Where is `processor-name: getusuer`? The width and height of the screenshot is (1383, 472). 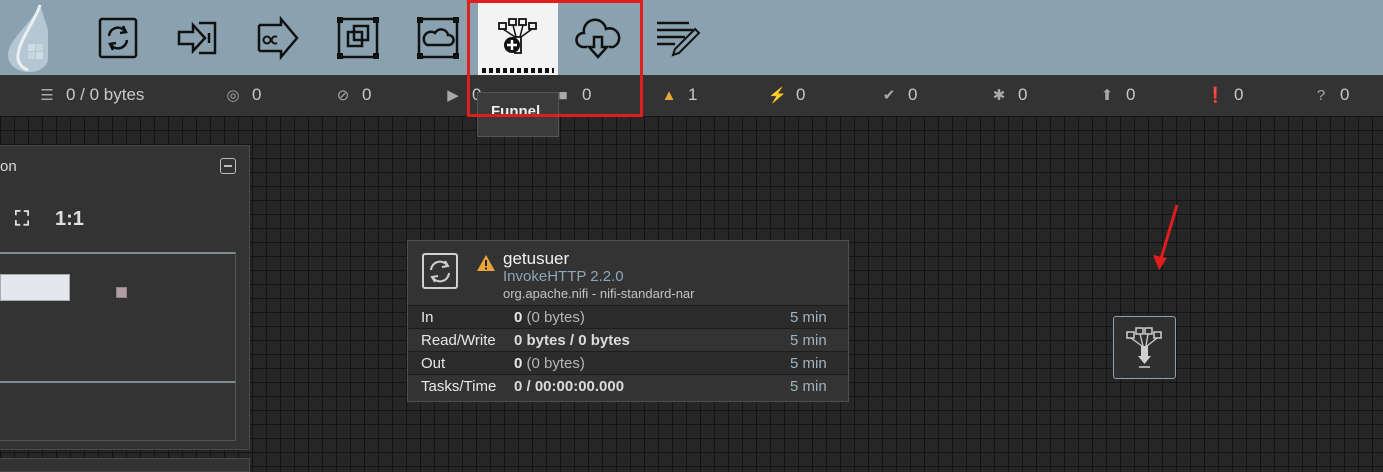 processor-name: getusuer is located at coordinates (536, 258).